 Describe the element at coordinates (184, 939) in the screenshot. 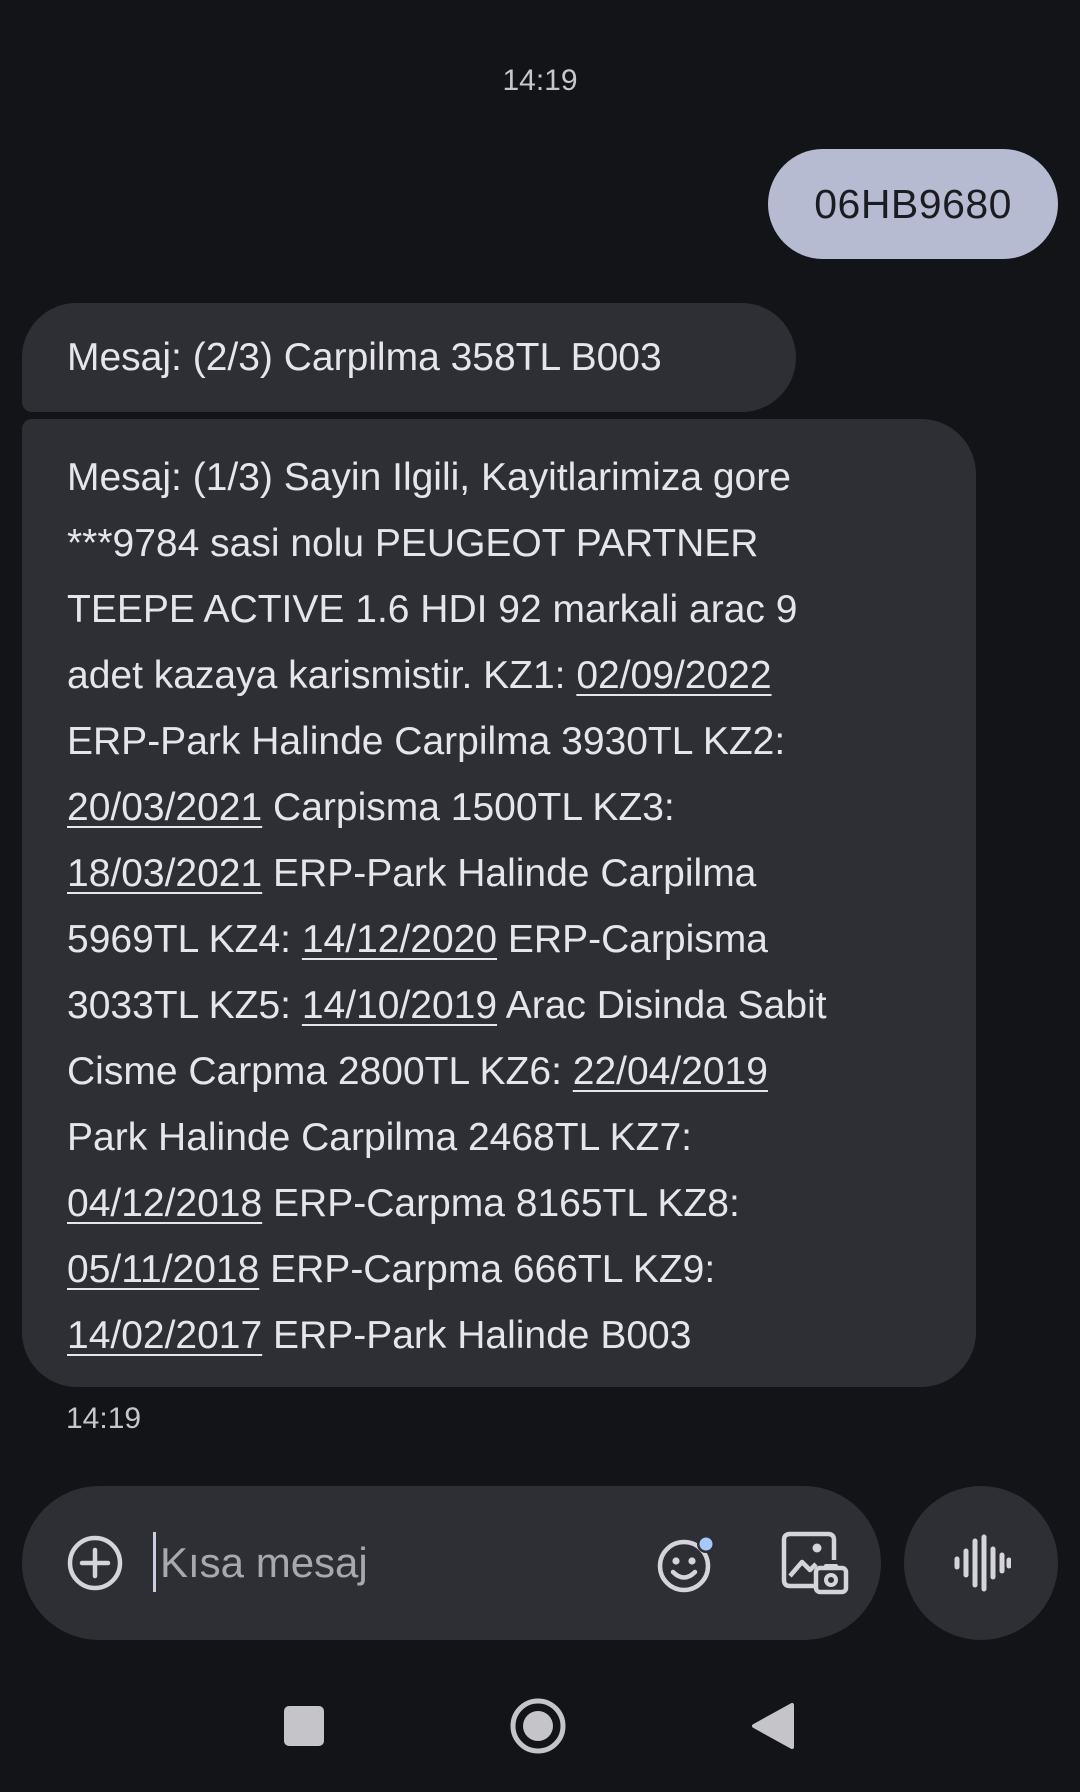

I see `message-text: 5969TL KZ4:` at that location.